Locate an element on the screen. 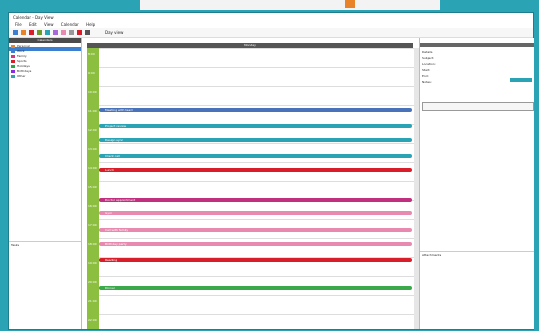 The image size is (539, 331). calendar-list-item: Work is located at coordinates (18, 51).